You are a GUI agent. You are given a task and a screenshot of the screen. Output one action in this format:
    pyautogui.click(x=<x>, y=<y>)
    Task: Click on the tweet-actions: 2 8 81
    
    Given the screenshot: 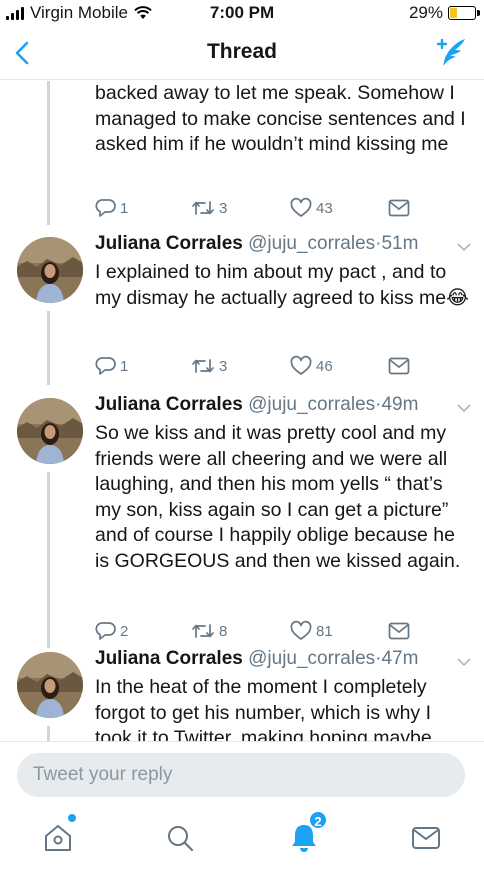 What is the action you would take?
    pyautogui.click(x=260, y=633)
    